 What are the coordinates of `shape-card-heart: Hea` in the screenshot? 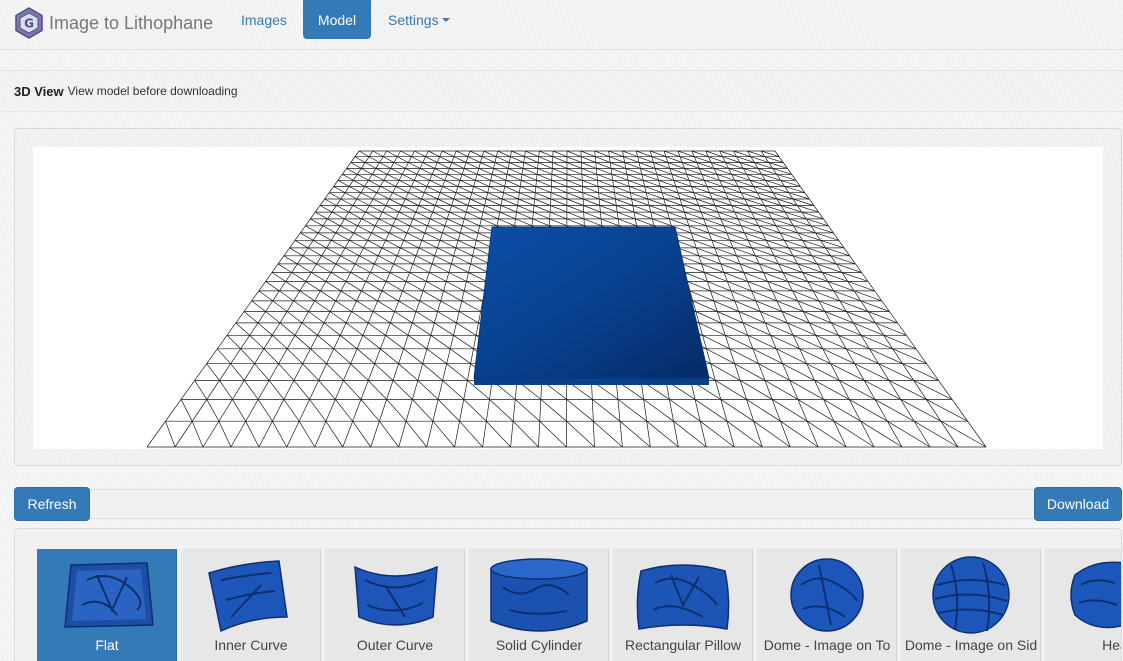 It's located at (1083, 605).